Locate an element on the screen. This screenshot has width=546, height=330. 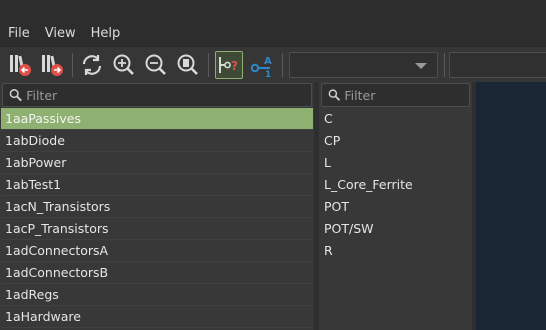
symbol-select is located at coordinates (497, 65).